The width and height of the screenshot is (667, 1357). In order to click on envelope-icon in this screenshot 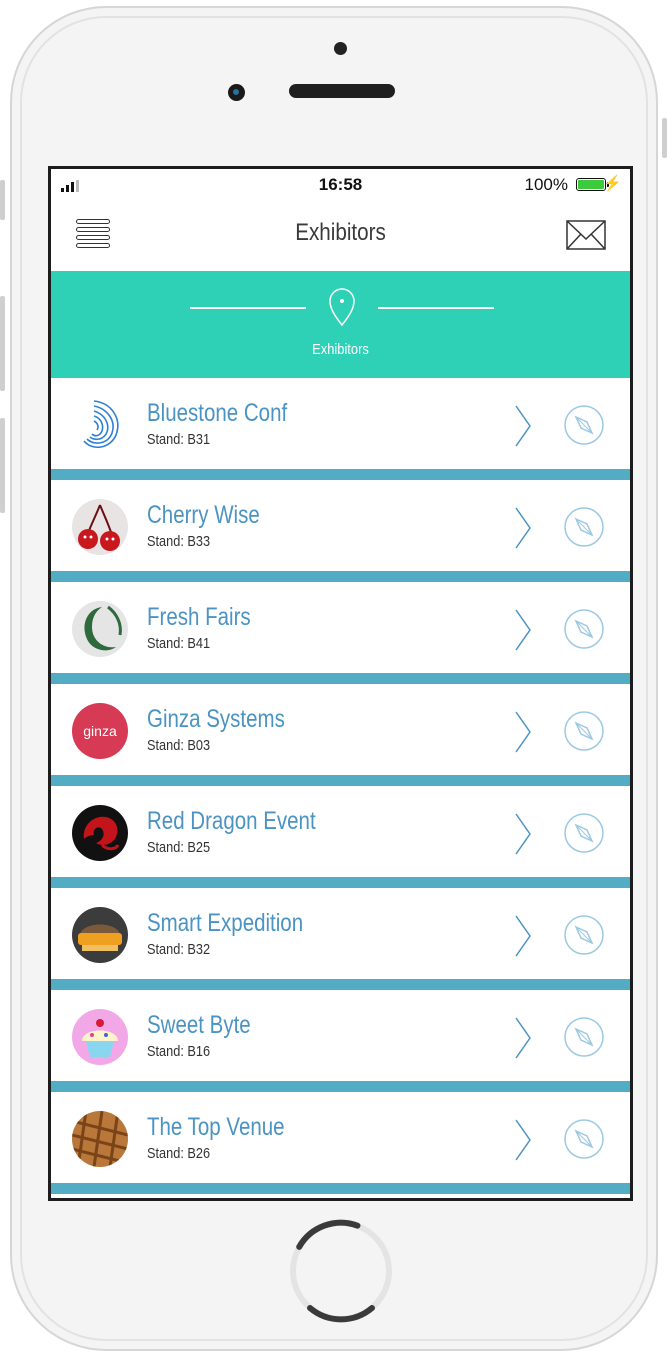, I will do `click(586, 235)`.